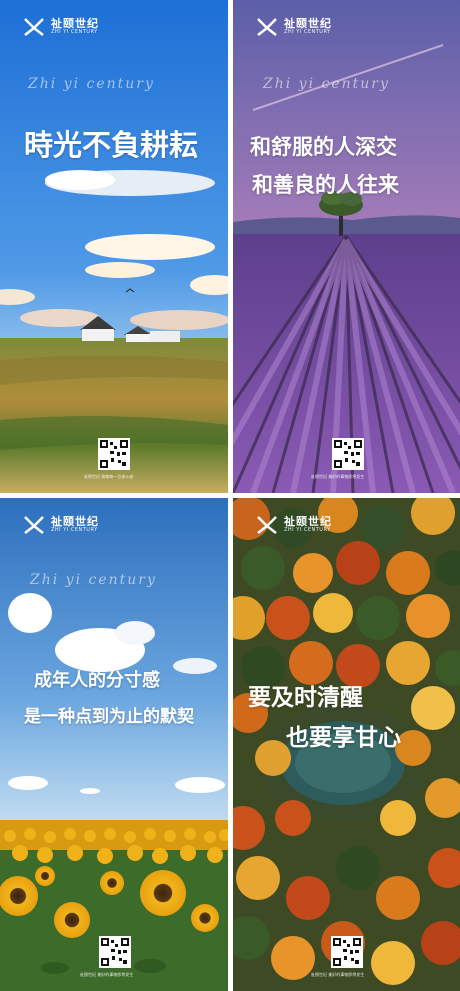 The width and height of the screenshot is (460, 991). I want to click on poster-tagline: 祉颐世纪 致敬每一位奋斗者, so click(109, 476).